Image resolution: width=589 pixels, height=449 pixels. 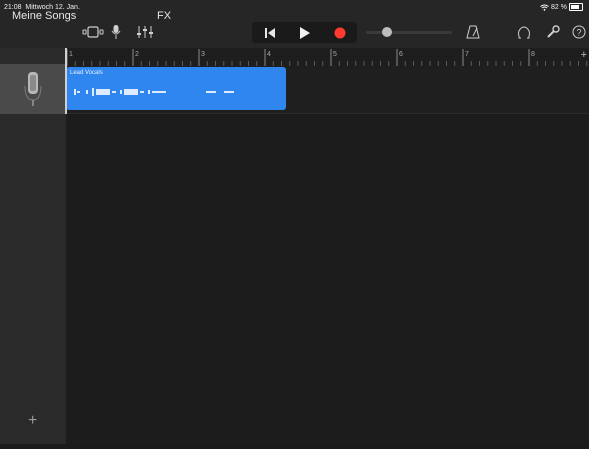 I want to click on track-grid, so click(x=327, y=89).